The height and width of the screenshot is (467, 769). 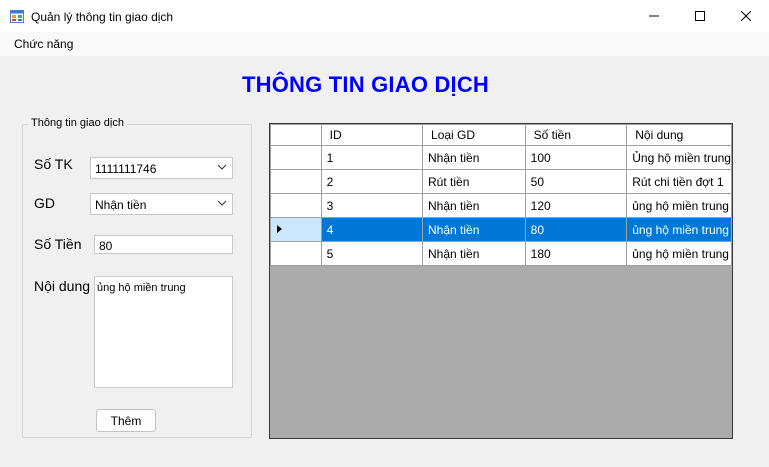 What do you see at coordinates (576, 181) in the screenshot?
I see `cell-so-tien: 50` at bounding box center [576, 181].